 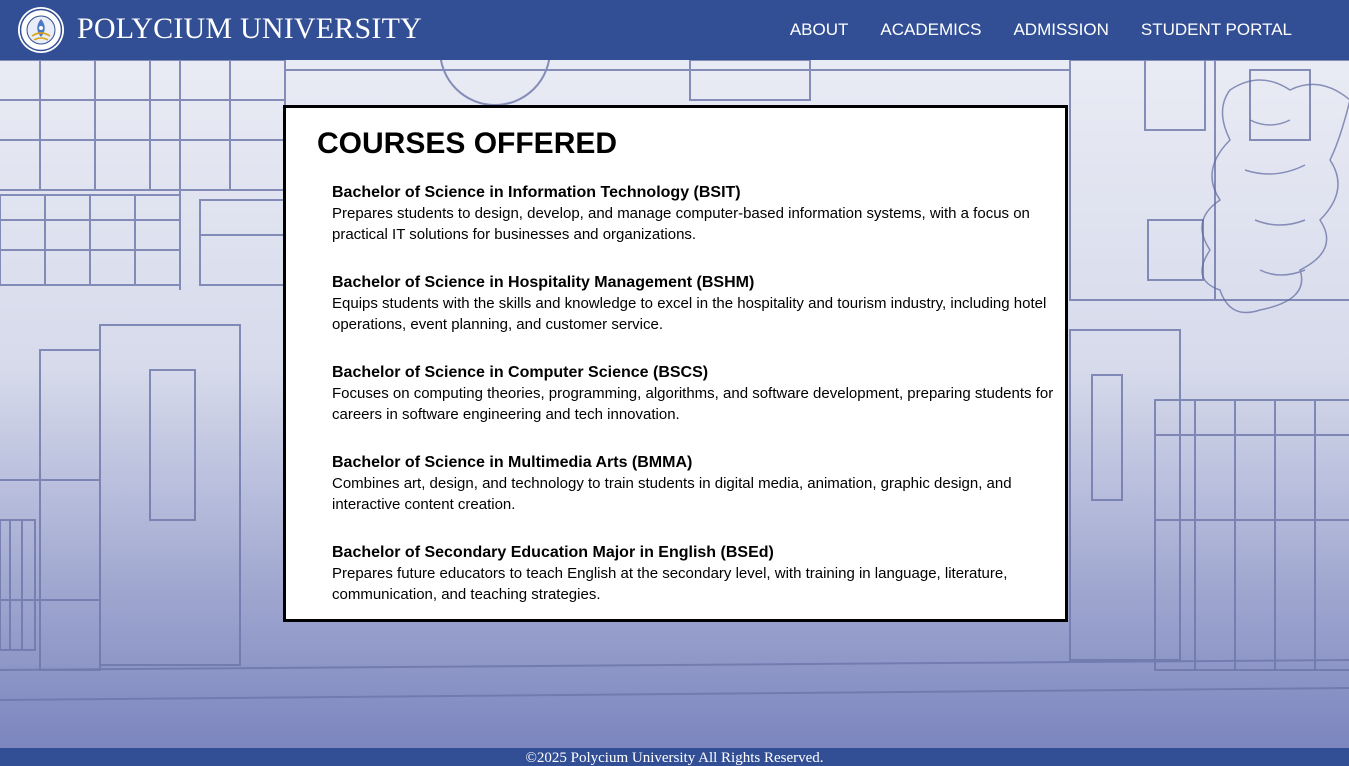 What do you see at coordinates (819, 30) in the screenshot?
I see `nav-about: ABOUT` at bounding box center [819, 30].